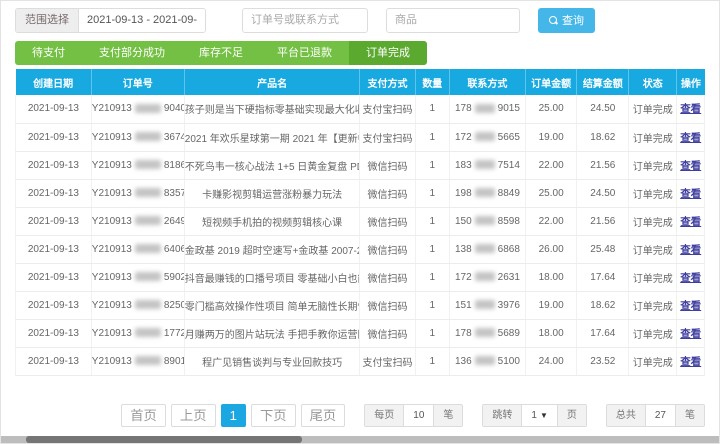 The image size is (720, 444). I want to click on jump-unit: 页, so click(571, 415).